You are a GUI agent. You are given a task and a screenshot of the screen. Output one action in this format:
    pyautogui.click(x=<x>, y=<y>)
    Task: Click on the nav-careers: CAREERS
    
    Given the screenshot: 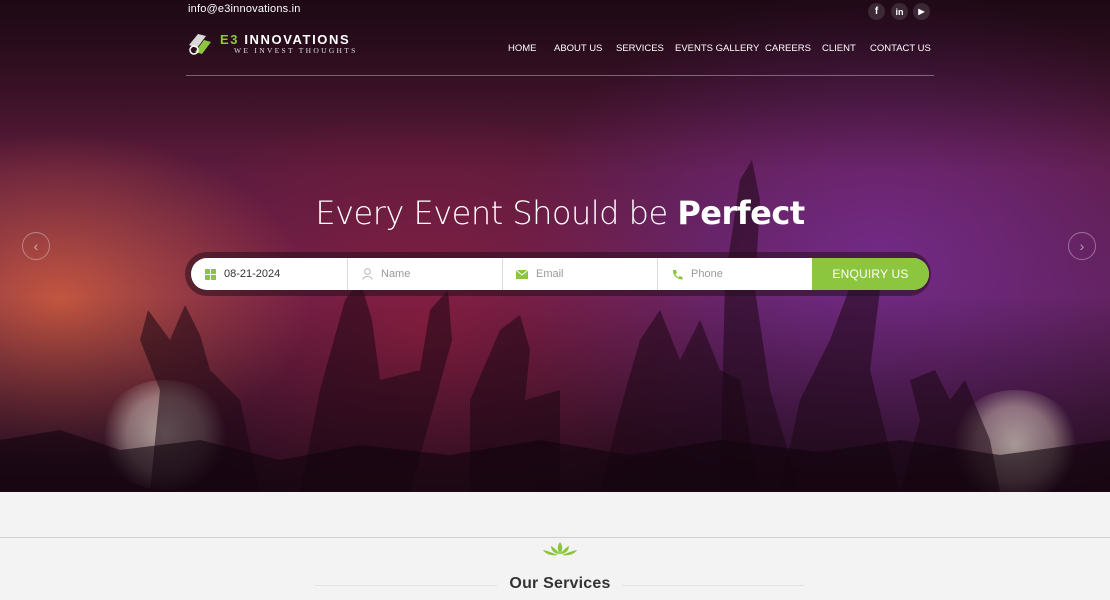 What is the action you would take?
    pyautogui.click(x=788, y=48)
    